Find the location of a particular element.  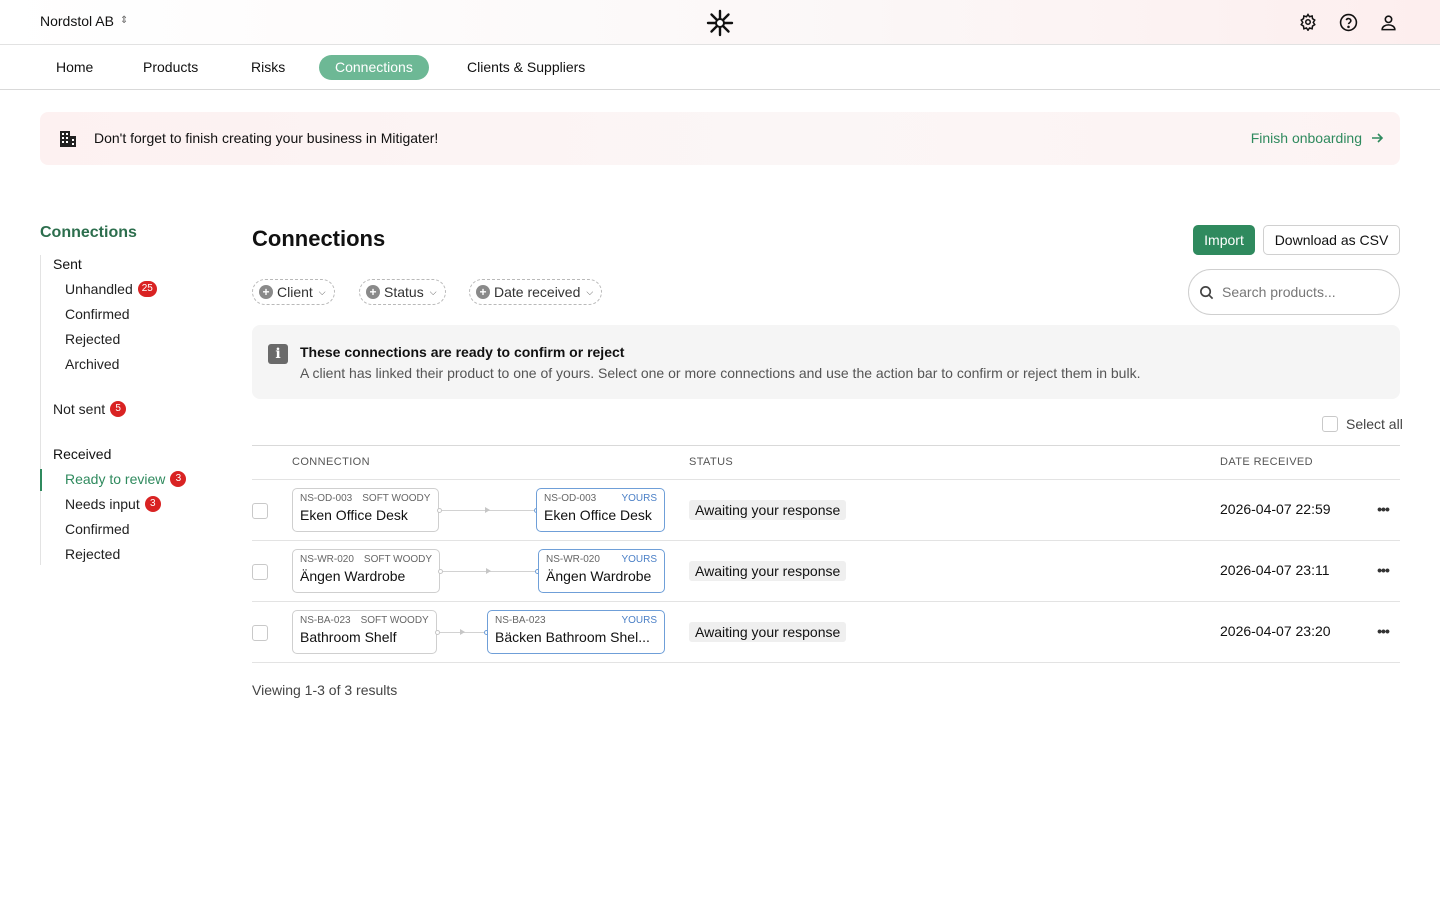

sidebar-item-received-rejected: Rejected is located at coordinates (92, 554).